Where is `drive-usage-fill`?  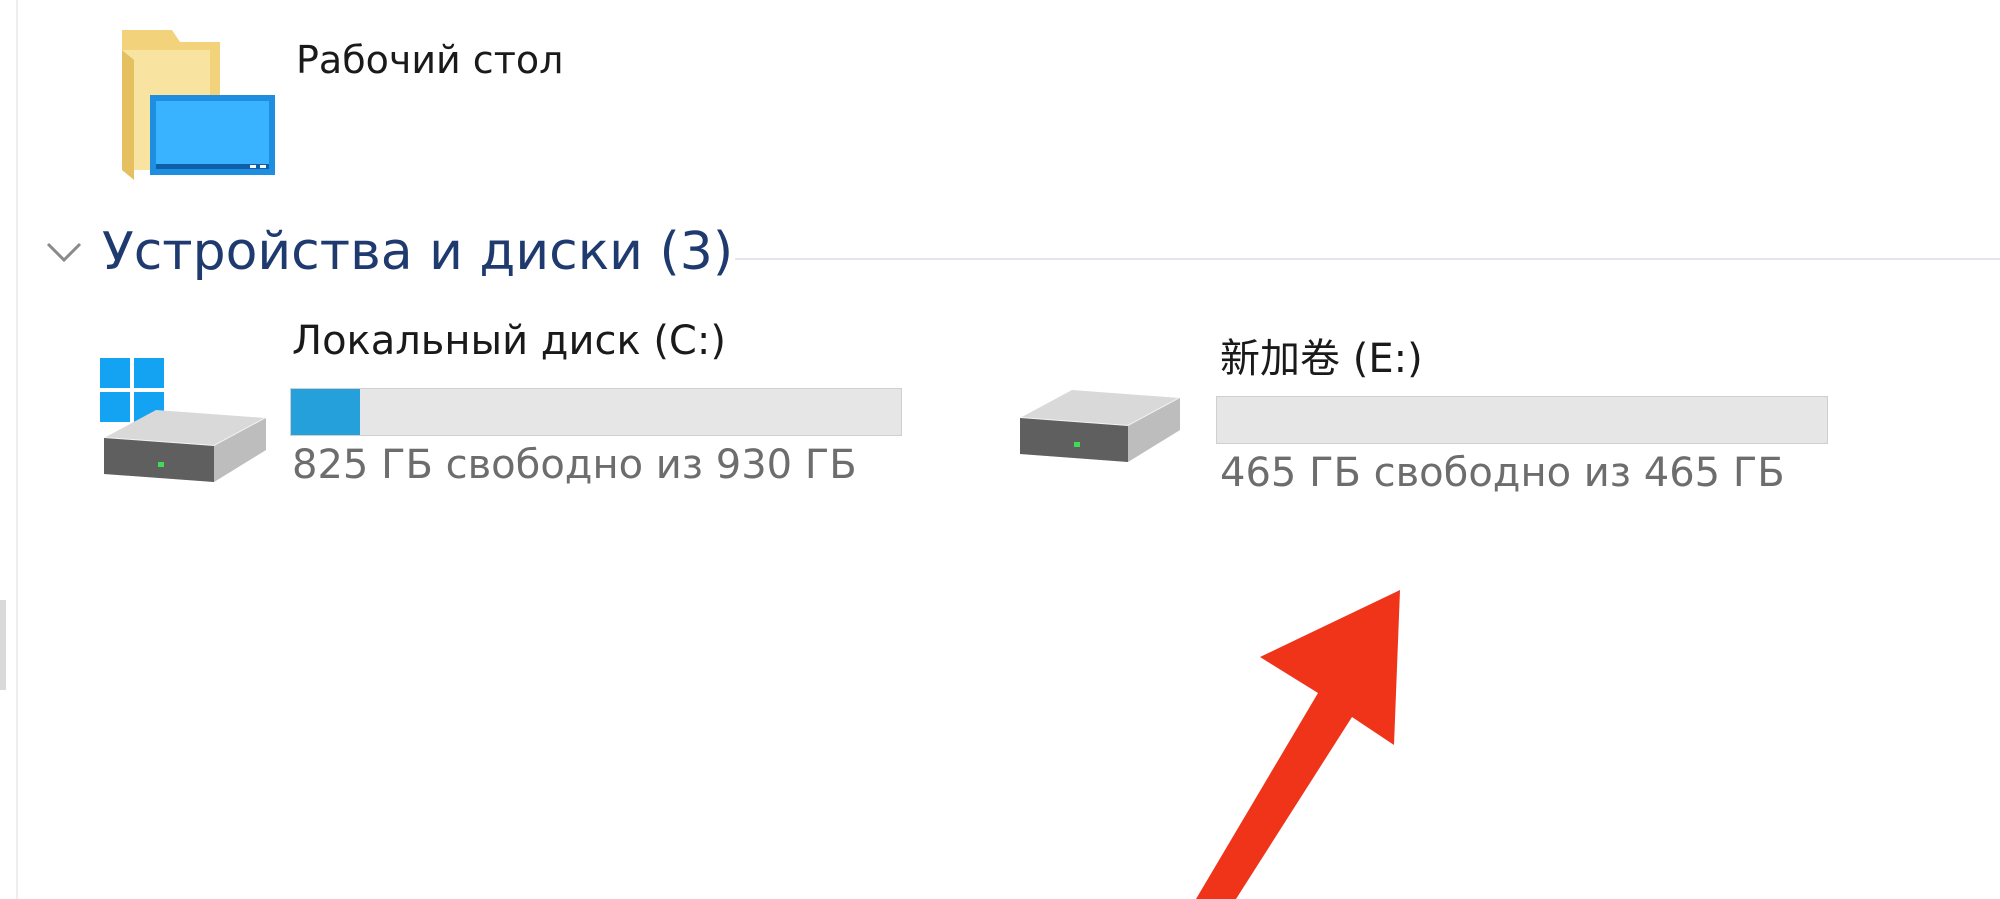
drive-usage-fill is located at coordinates (325, 412).